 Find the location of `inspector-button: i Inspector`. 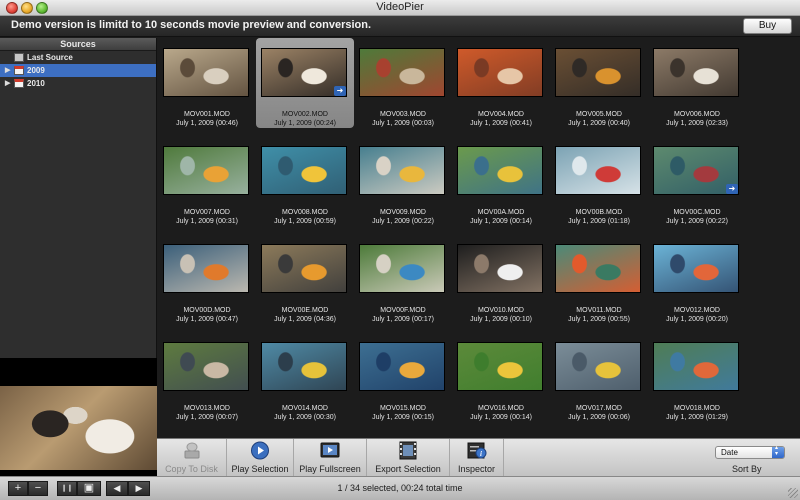

inspector-button: i Inspector is located at coordinates (477, 458).